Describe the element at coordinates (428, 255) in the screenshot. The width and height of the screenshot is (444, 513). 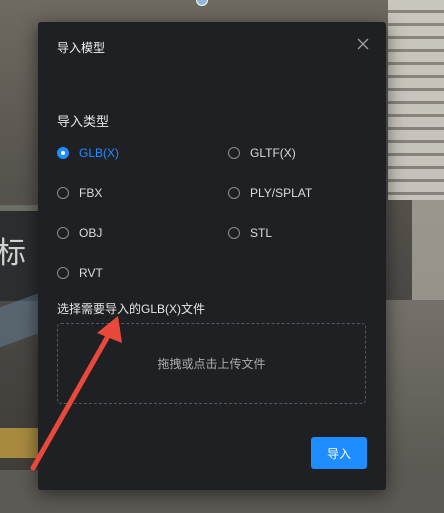
I see `background-building-lower` at that location.